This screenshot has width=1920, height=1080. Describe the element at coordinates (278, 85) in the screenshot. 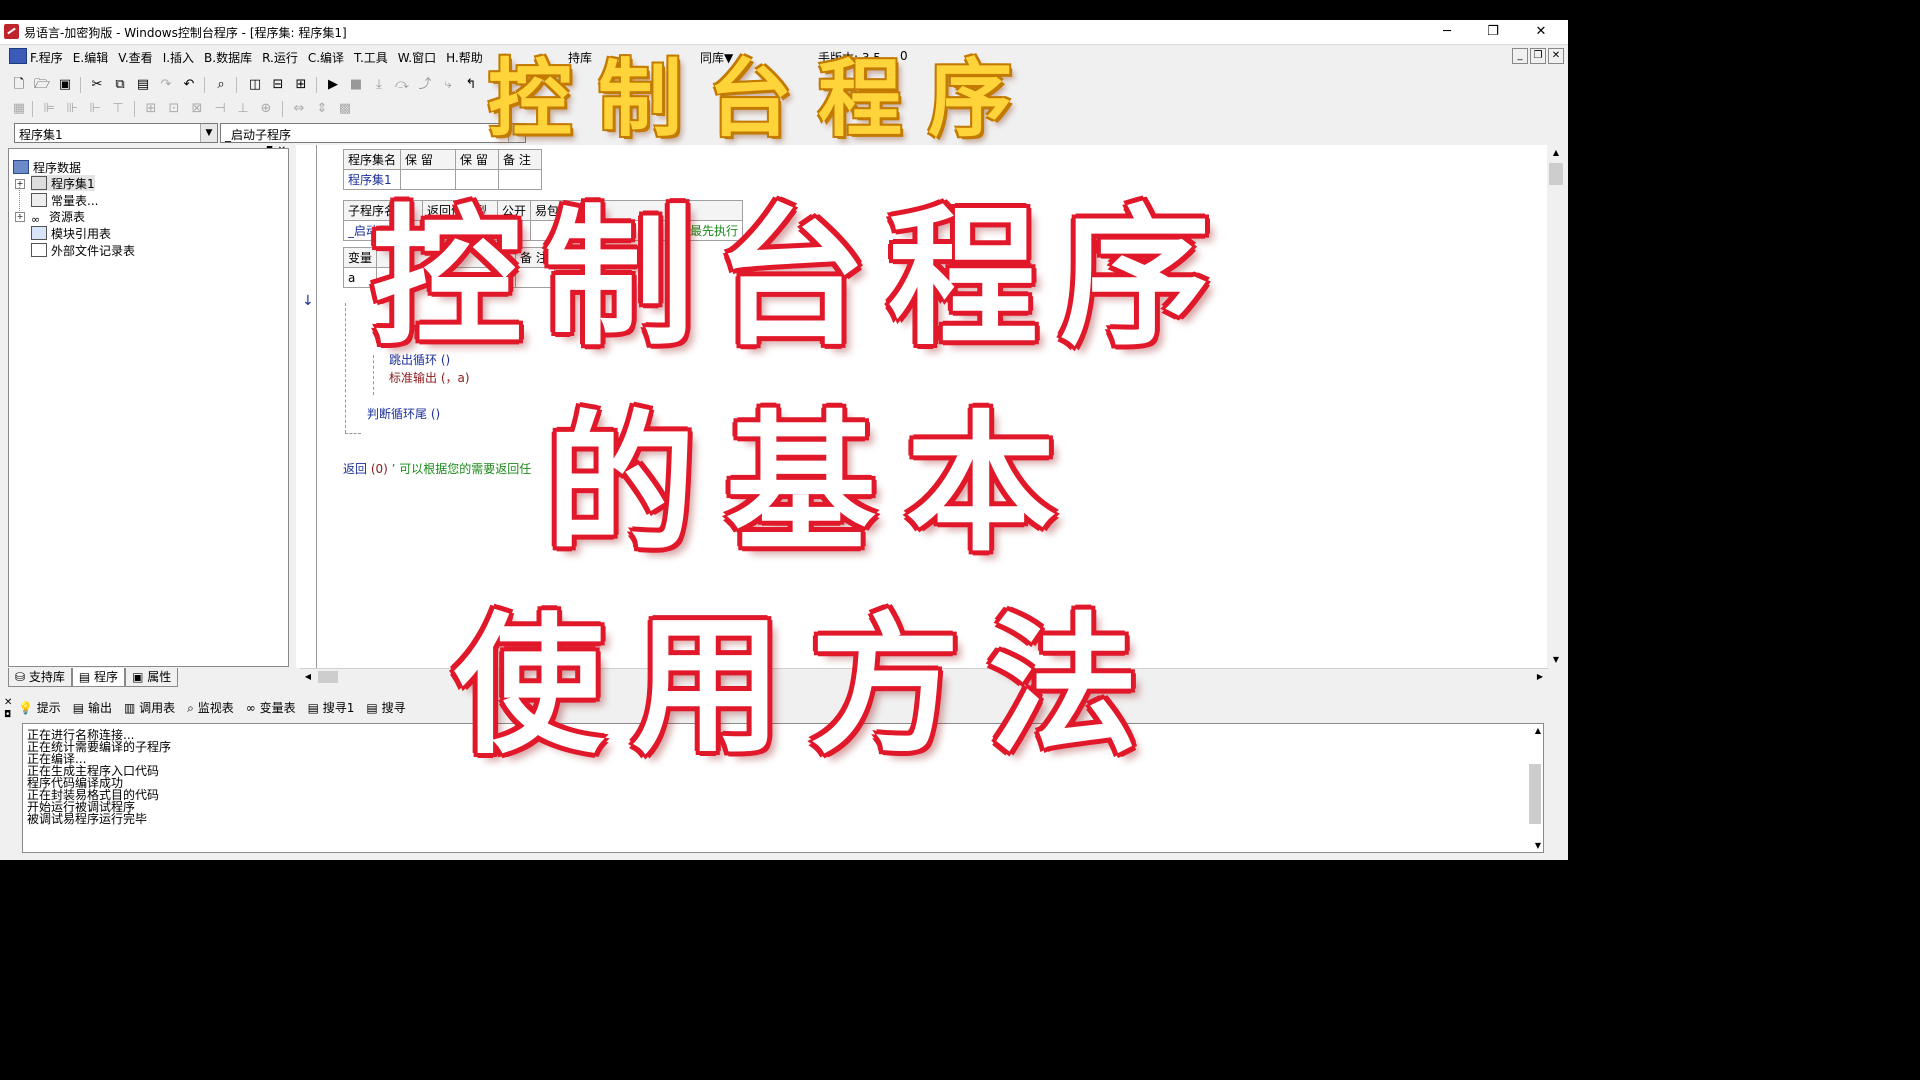

I see `layout-top-icon: ⊟` at that location.